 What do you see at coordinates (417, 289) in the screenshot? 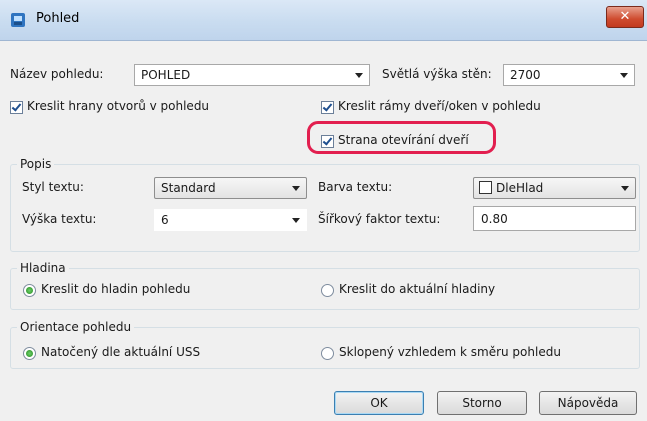
I see `current-layer-label: Kreslit do aktuální hladiny` at bounding box center [417, 289].